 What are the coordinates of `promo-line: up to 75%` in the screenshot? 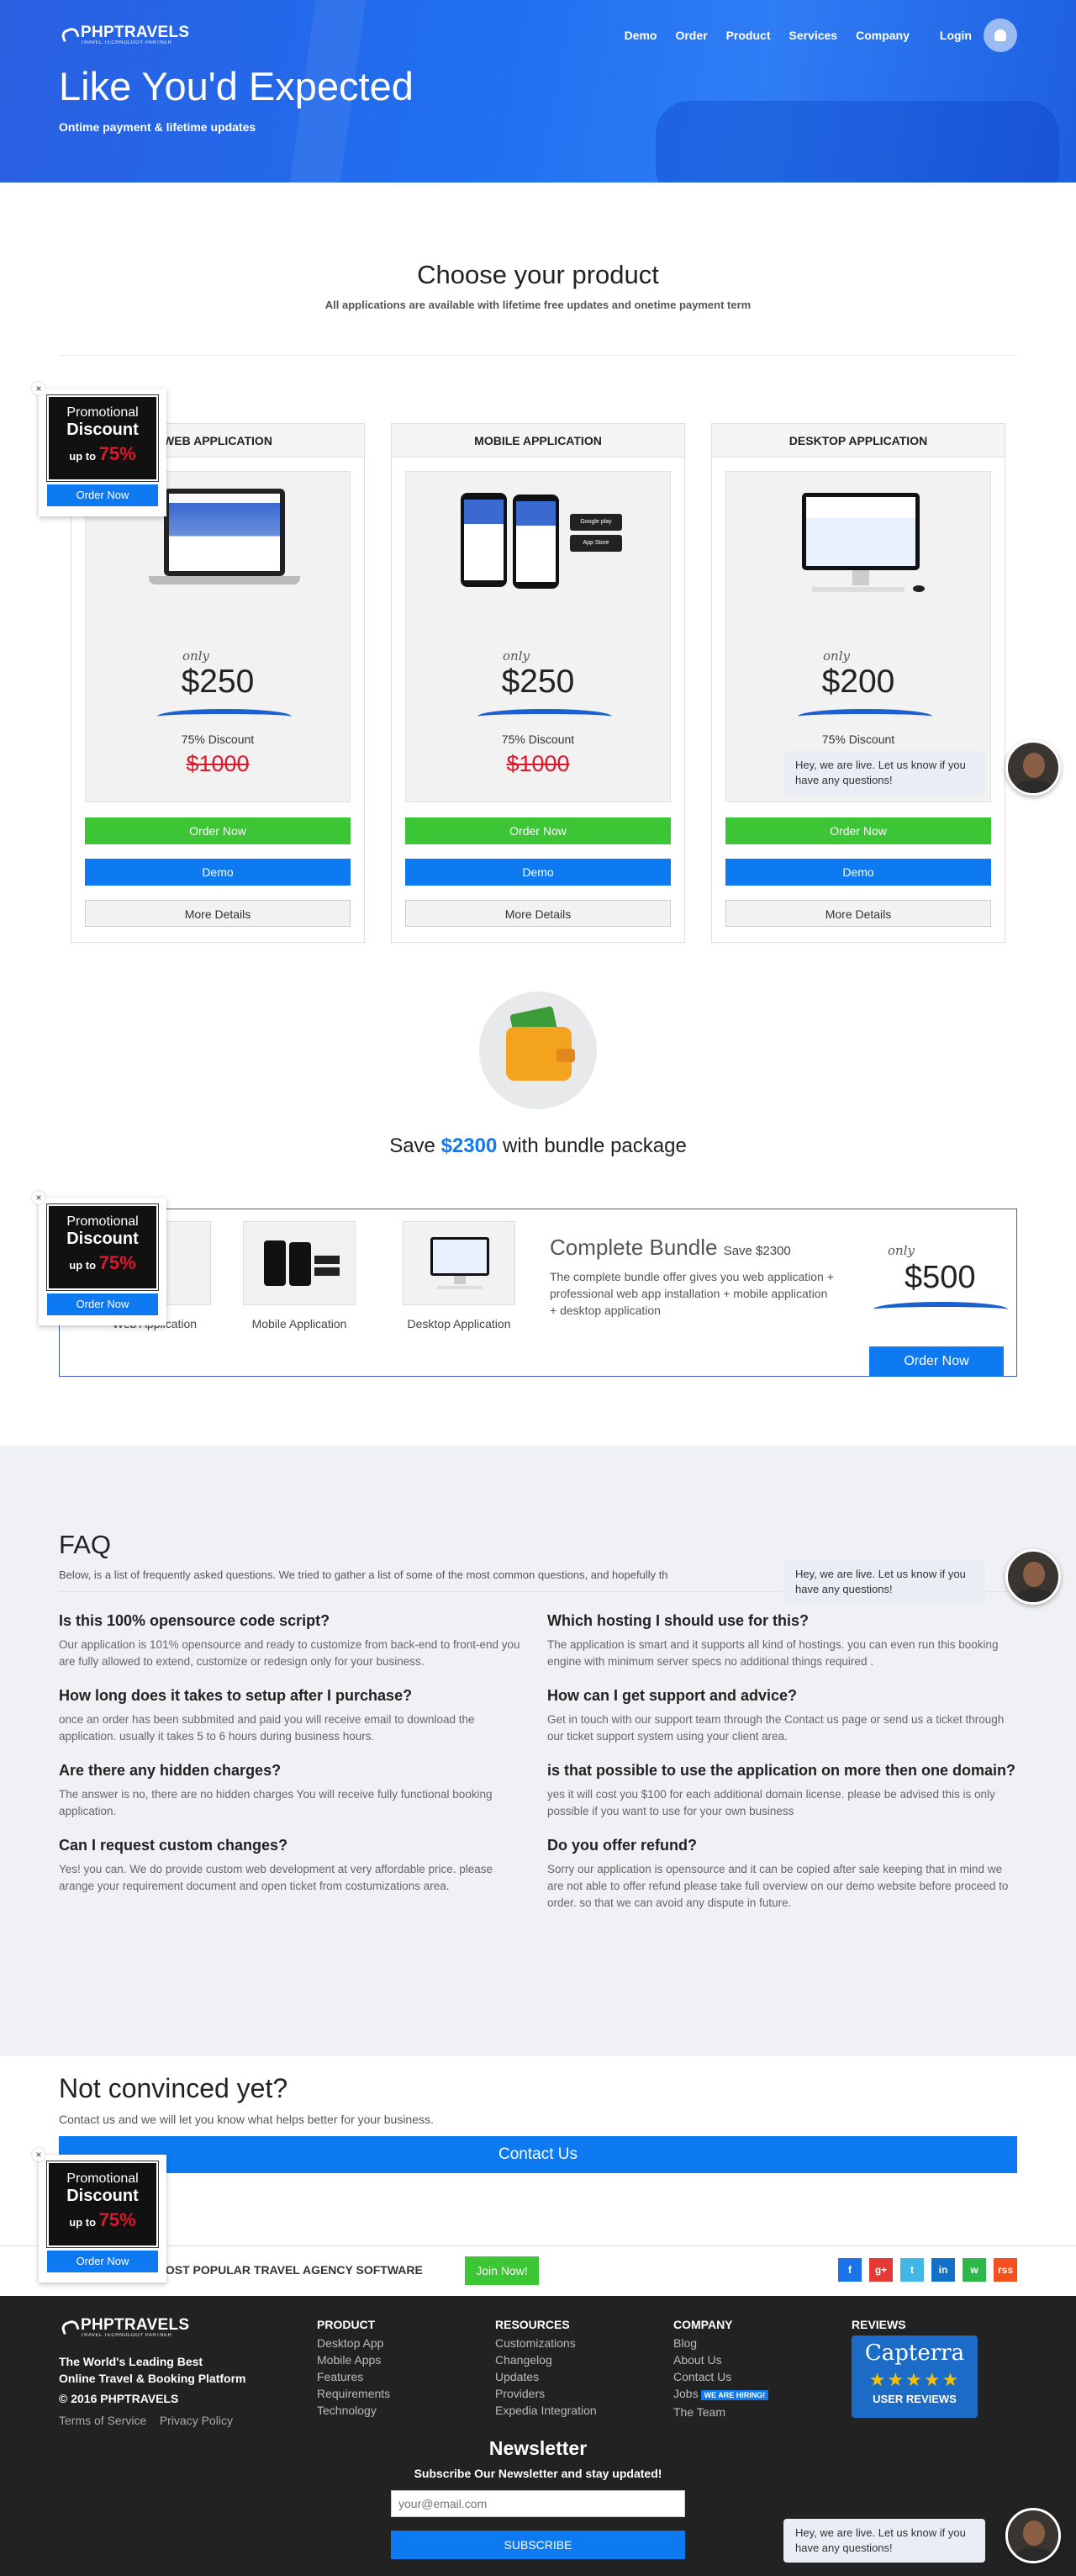 It's located at (102, 1263).